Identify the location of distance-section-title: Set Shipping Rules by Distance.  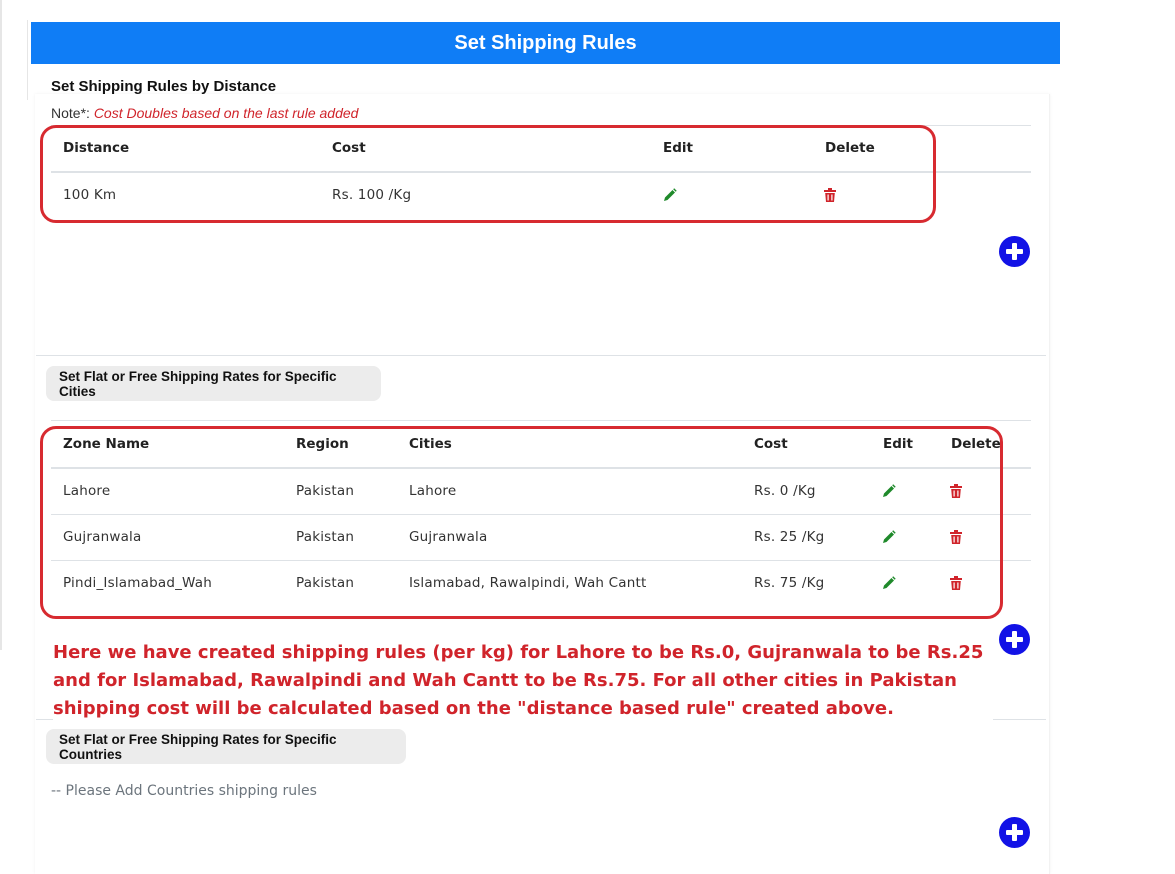
(164, 86).